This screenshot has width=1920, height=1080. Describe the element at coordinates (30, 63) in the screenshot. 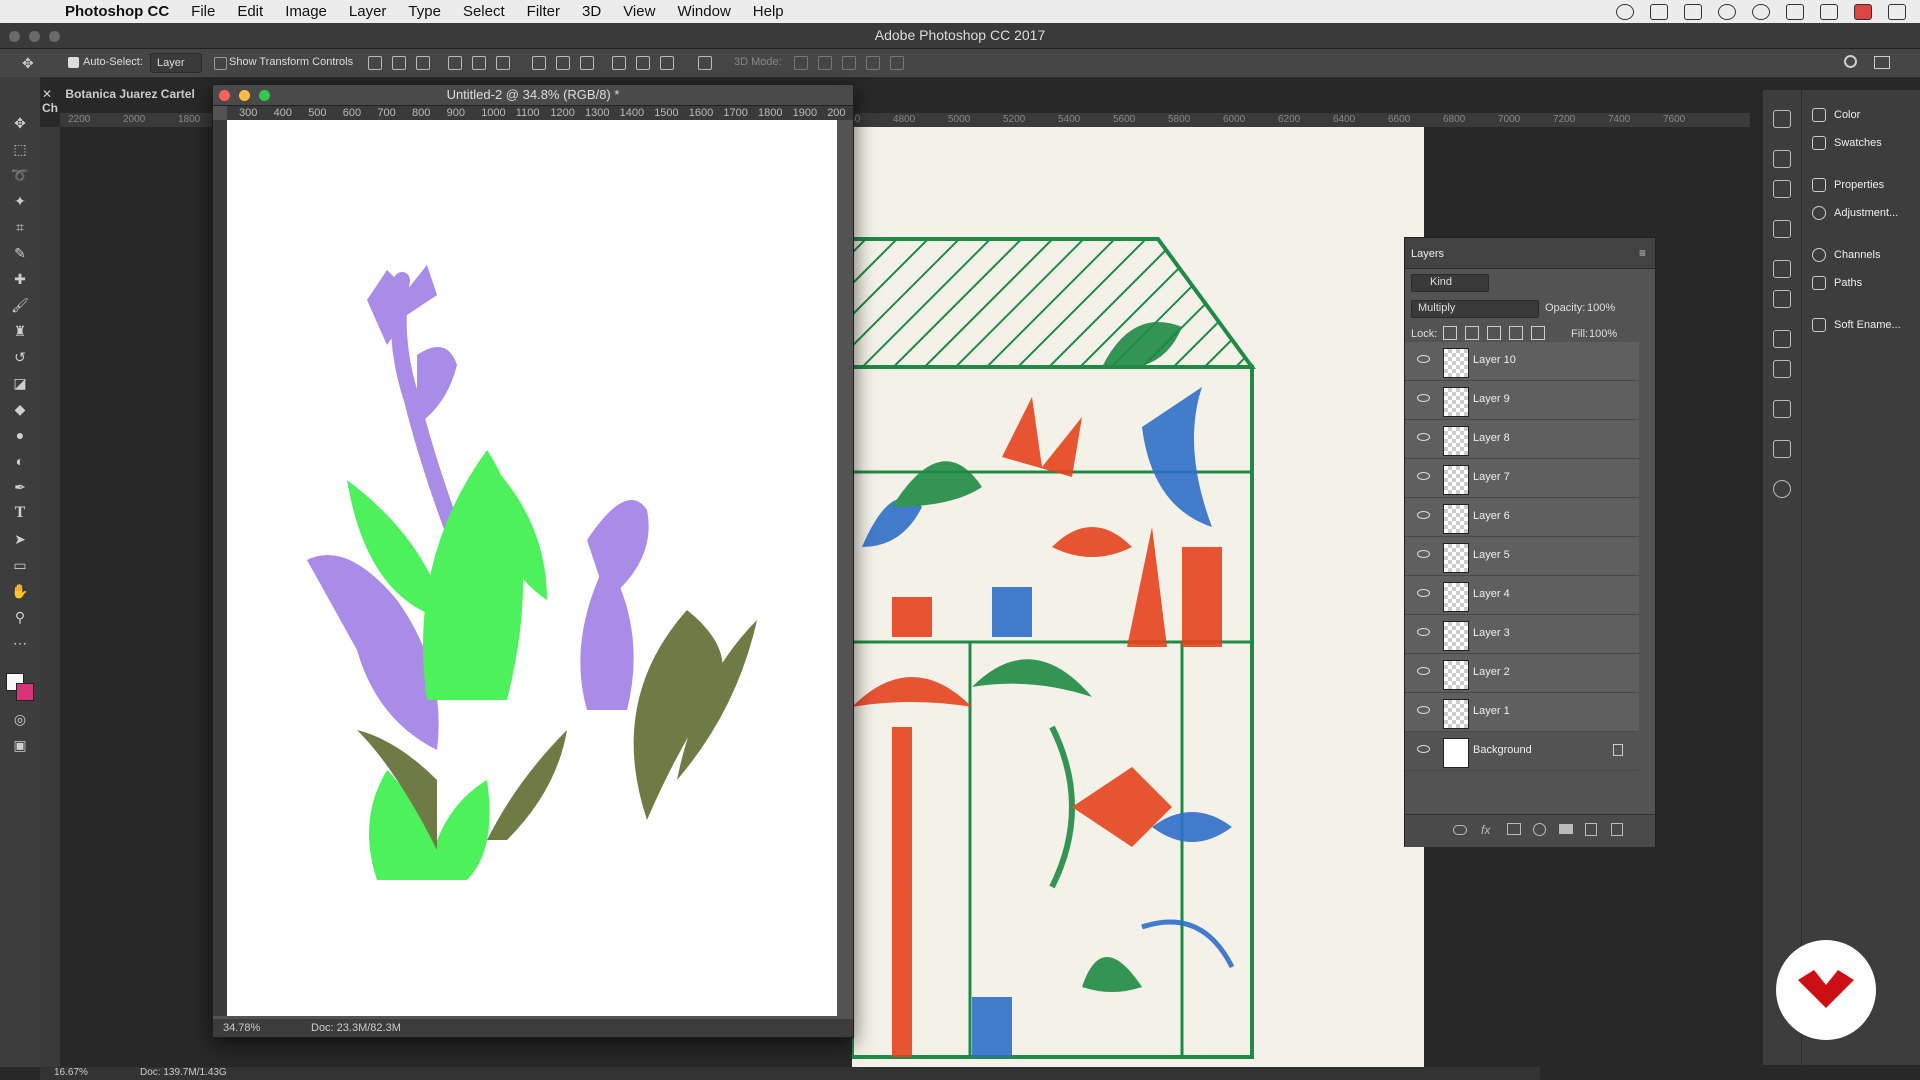

I see `move-tool-preset-icon: ✥` at that location.